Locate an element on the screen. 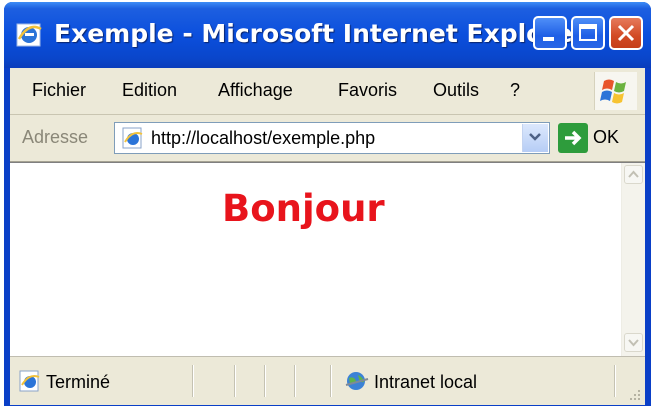 This screenshot has height=409, width=653. address-bar: Adresse http://localhost/exemple.php OK is located at coordinates (327, 138).